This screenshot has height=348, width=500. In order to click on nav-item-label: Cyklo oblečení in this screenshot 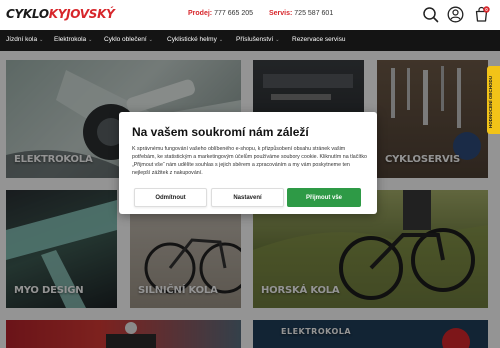, I will do `click(125, 39)`.